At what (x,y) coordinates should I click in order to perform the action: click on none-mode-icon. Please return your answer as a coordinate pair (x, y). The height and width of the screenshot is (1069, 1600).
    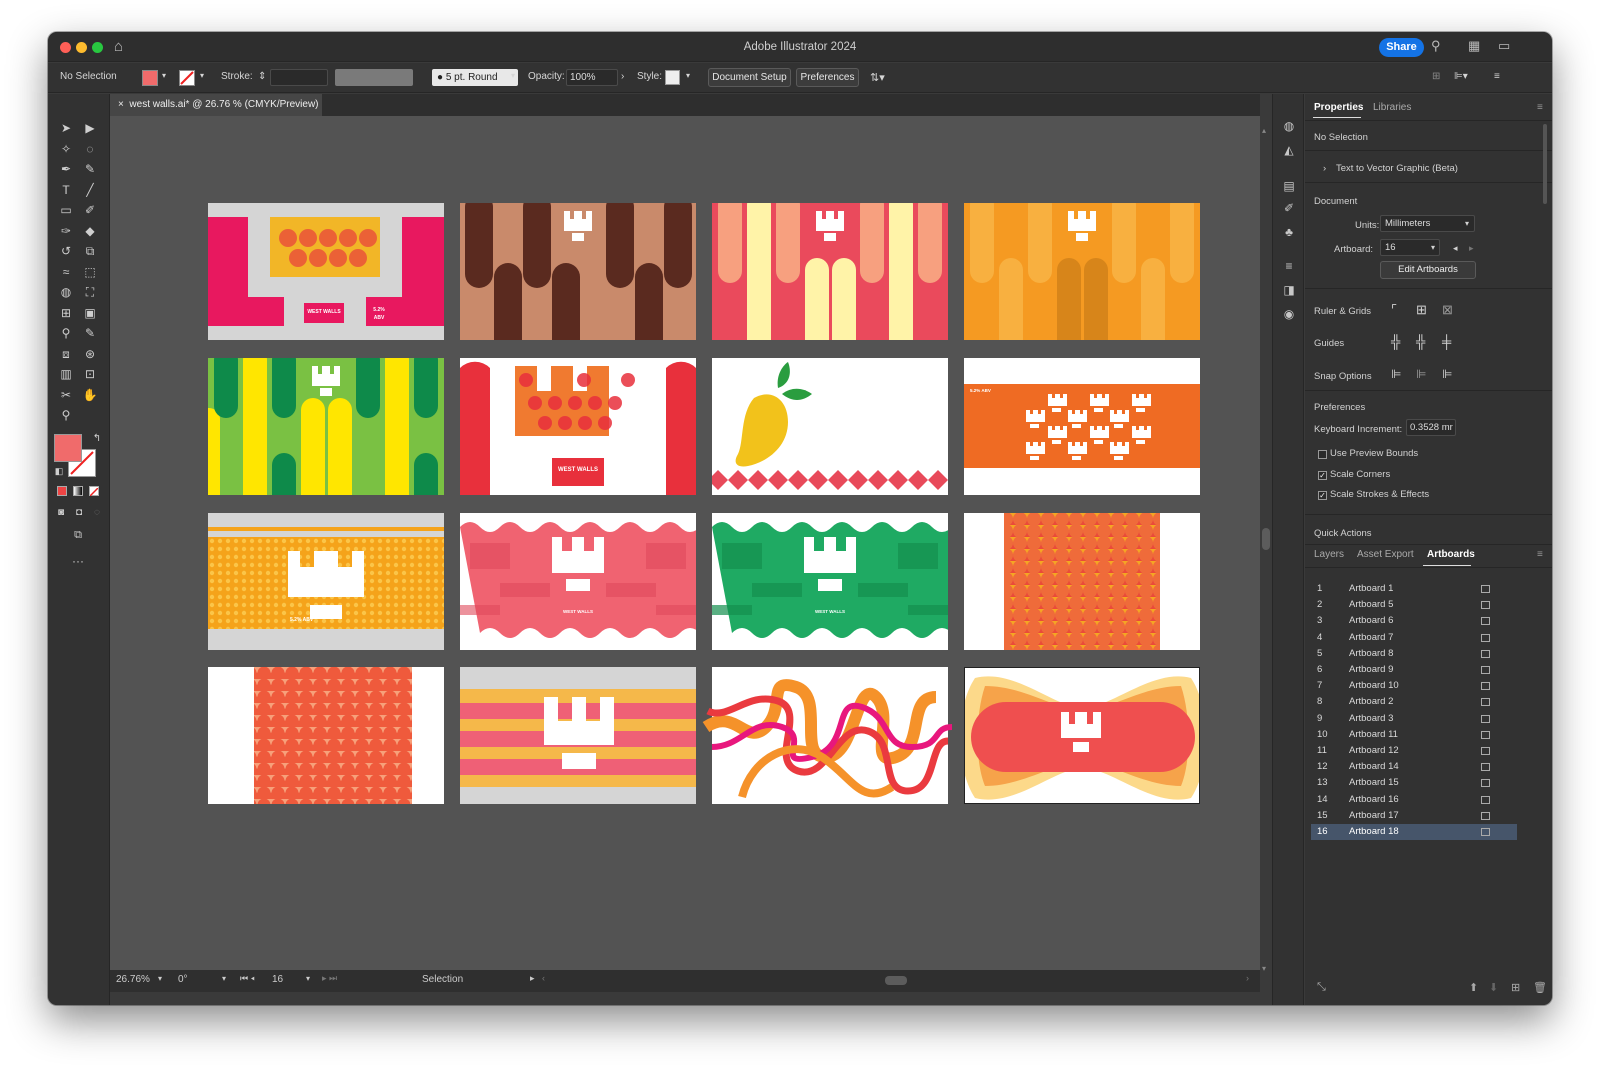
    Looking at the image, I should click on (94, 491).